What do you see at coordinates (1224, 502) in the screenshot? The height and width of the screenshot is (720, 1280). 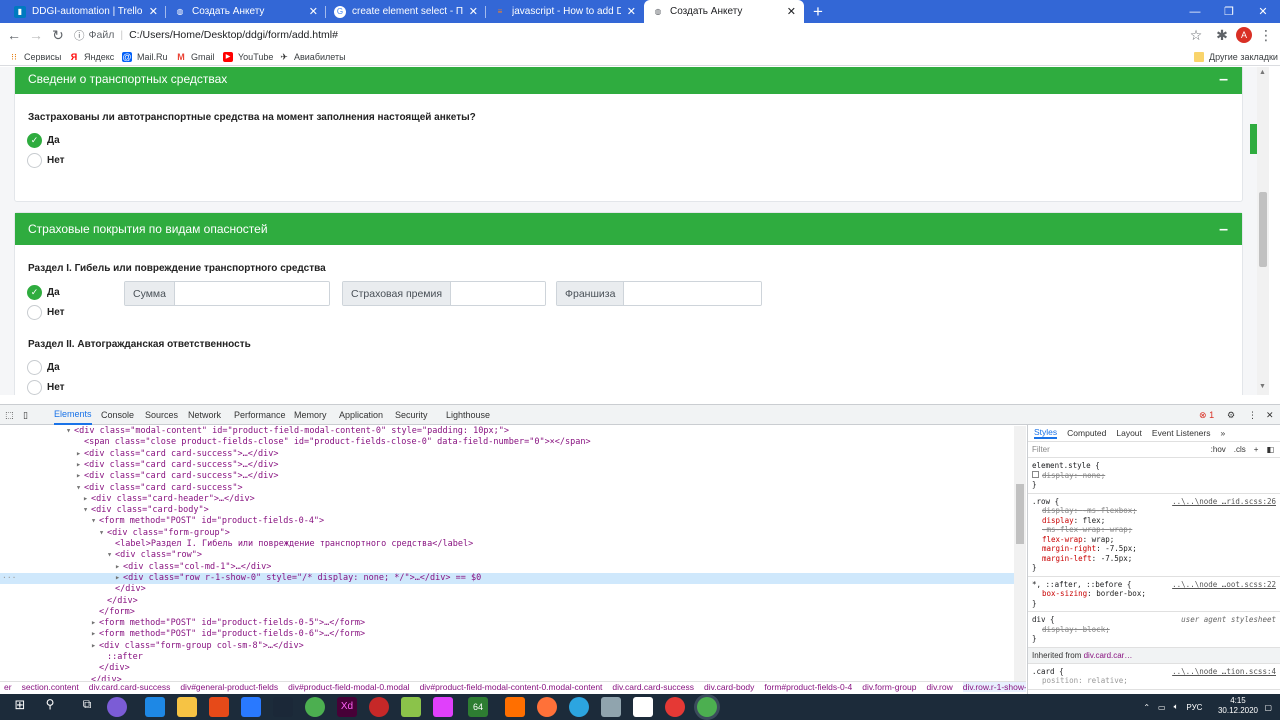 I see `rule-source-link: ..\..\node_…rid.scss:26` at bounding box center [1224, 502].